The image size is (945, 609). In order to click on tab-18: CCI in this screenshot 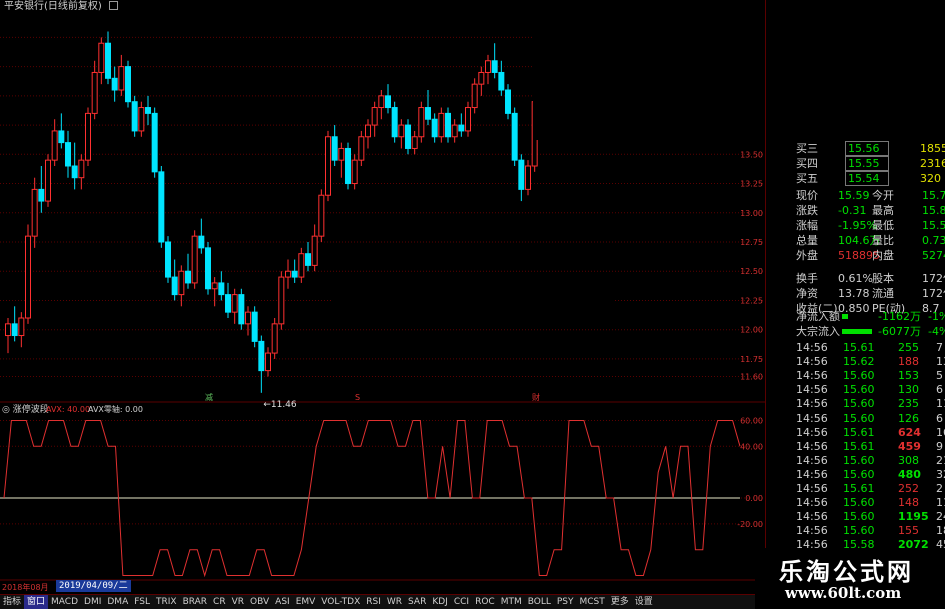, I will do `click(461, 602)`.